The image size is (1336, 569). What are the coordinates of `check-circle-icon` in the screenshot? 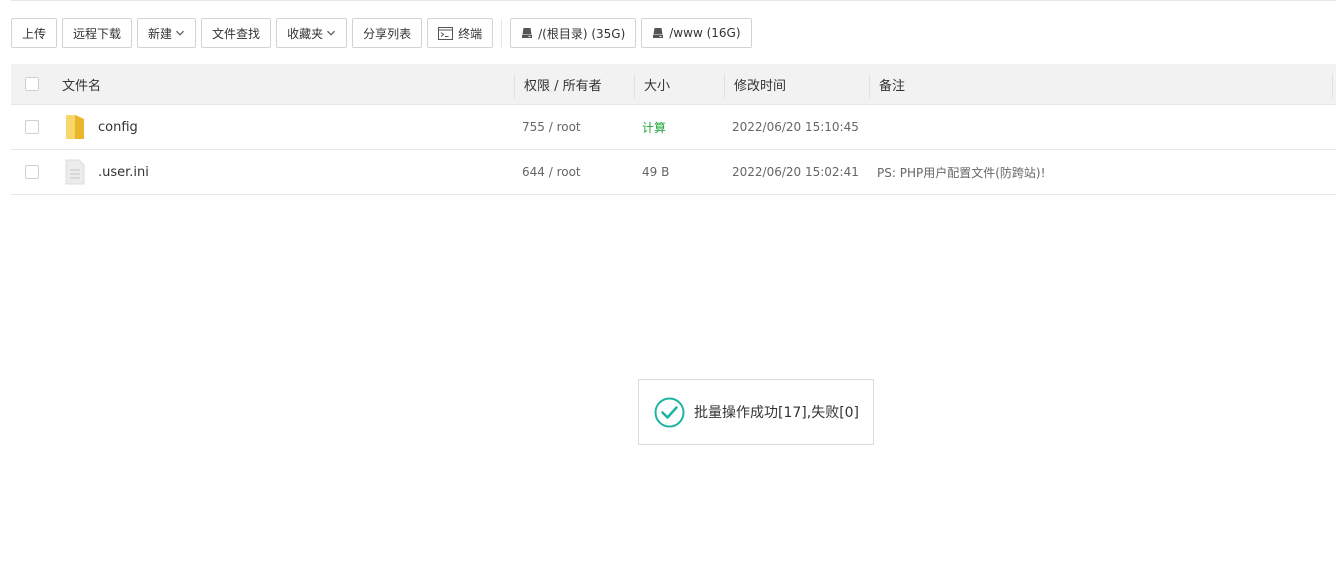 It's located at (669, 412).